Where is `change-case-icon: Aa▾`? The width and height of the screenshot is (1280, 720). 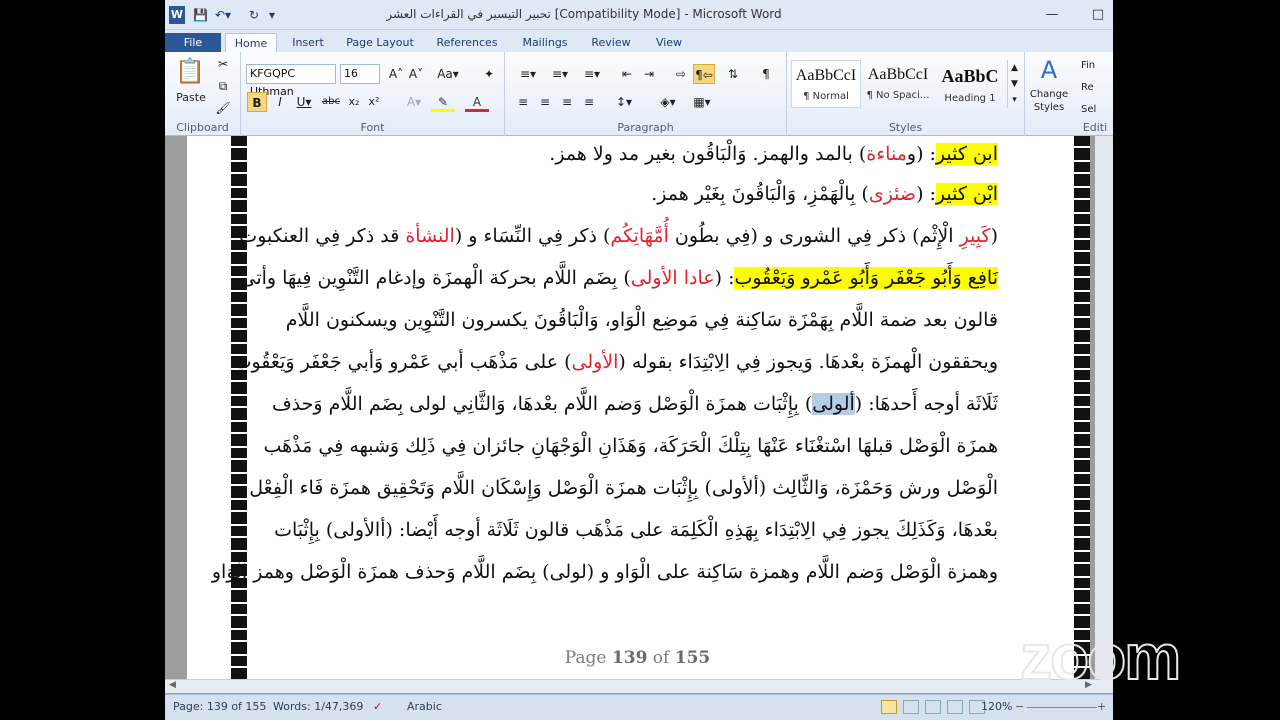
change-case-icon: Aa▾ is located at coordinates (448, 74).